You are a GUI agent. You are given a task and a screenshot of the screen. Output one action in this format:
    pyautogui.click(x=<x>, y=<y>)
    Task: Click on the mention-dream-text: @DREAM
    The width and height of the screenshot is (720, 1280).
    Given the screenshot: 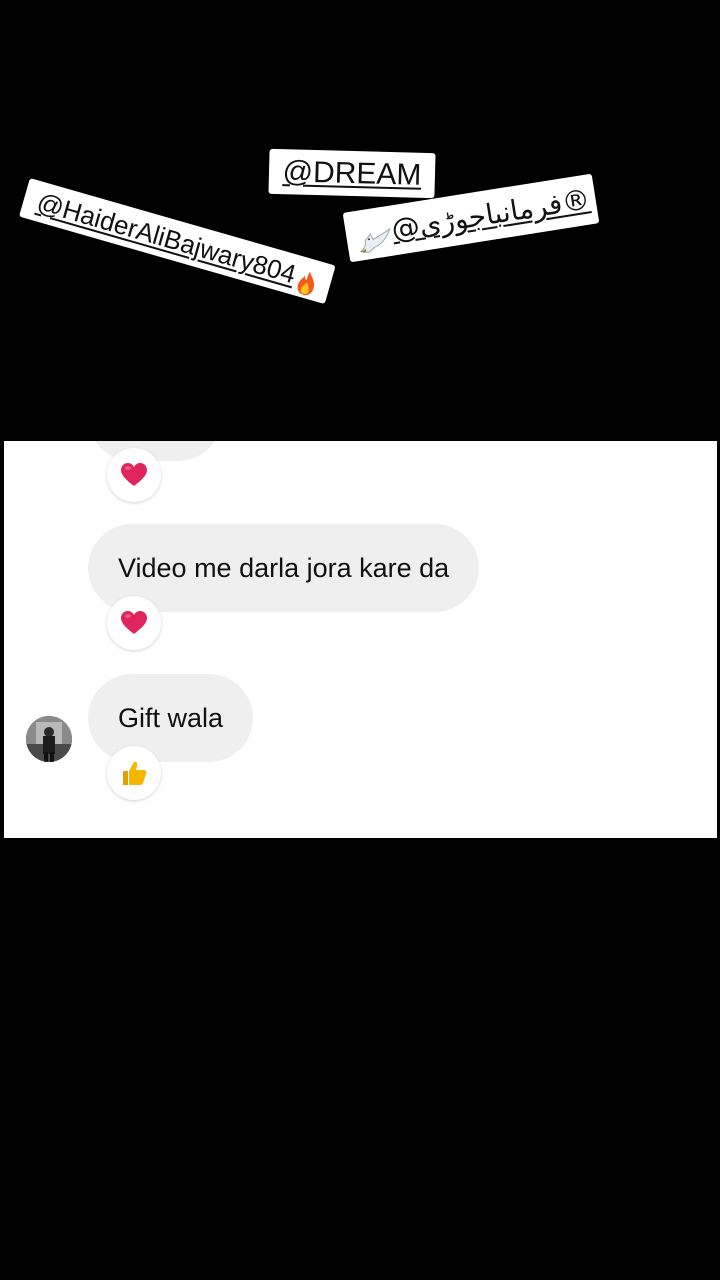 What is the action you would take?
    pyautogui.click(x=352, y=173)
    